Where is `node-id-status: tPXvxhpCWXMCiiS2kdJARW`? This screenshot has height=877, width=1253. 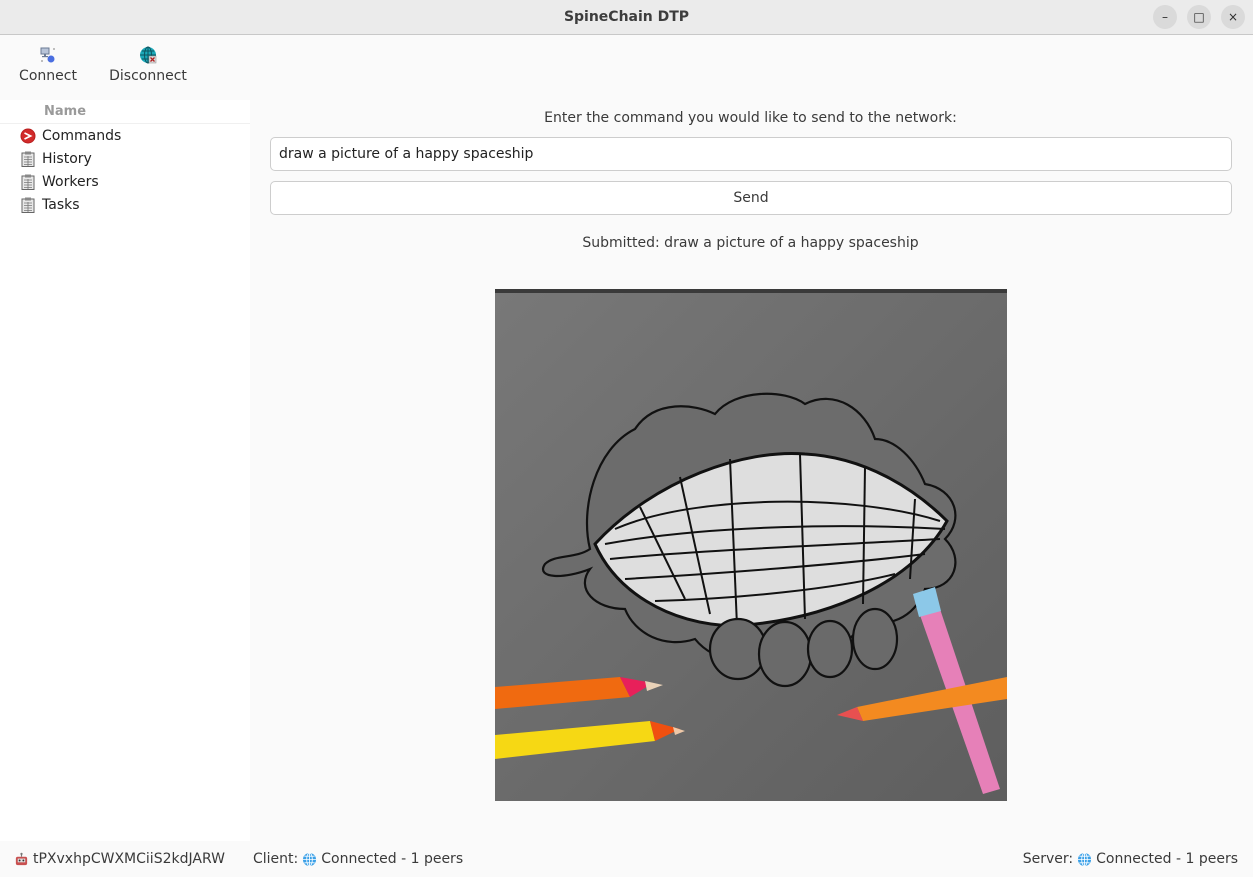
node-id-status: tPXvxhpCWXMCiiS2kdJARW is located at coordinates (119, 859).